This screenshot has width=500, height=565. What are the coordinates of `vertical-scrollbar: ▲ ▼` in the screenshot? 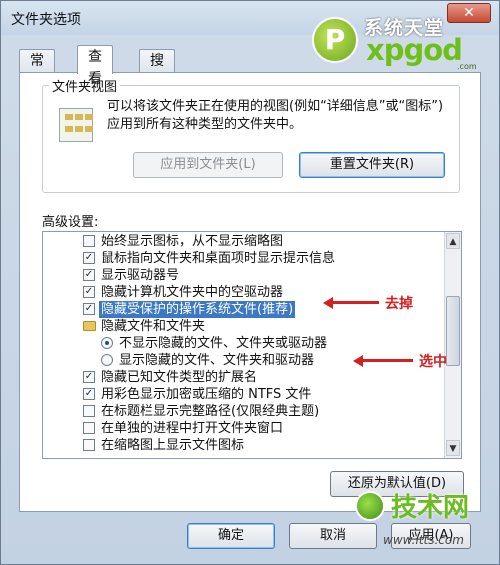 It's located at (452, 345).